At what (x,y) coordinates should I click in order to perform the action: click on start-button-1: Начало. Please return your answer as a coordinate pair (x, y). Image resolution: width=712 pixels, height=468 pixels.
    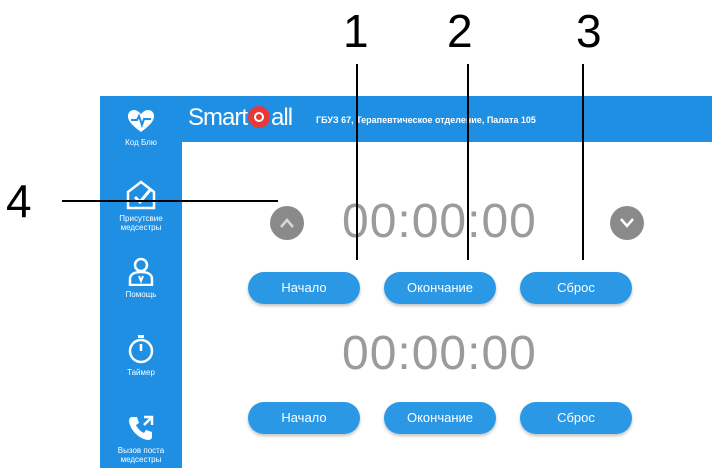
    Looking at the image, I should click on (304, 288).